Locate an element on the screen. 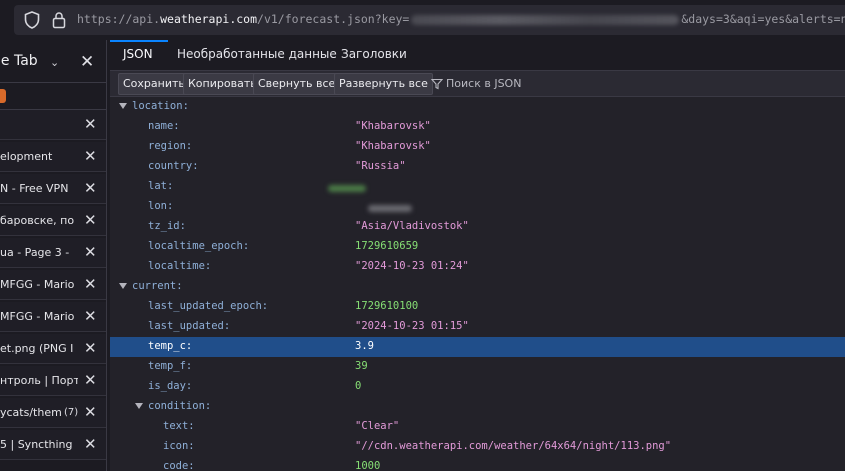 This screenshot has width=845, height=471. tab-headers: Заголовки is located at coordinates (374, 54).